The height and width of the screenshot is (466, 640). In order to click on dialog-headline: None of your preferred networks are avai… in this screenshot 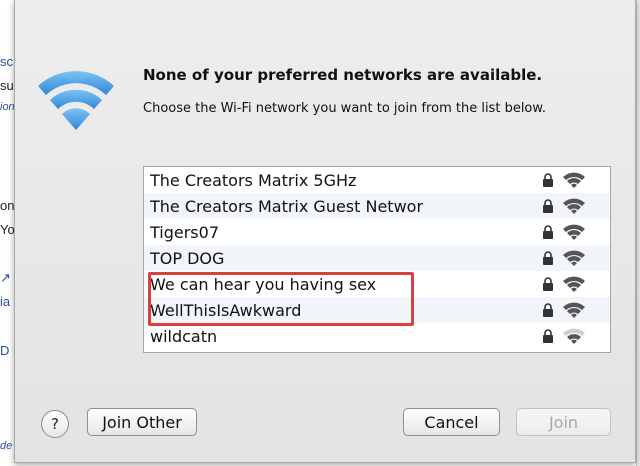, I will do `click(343, 75)`.